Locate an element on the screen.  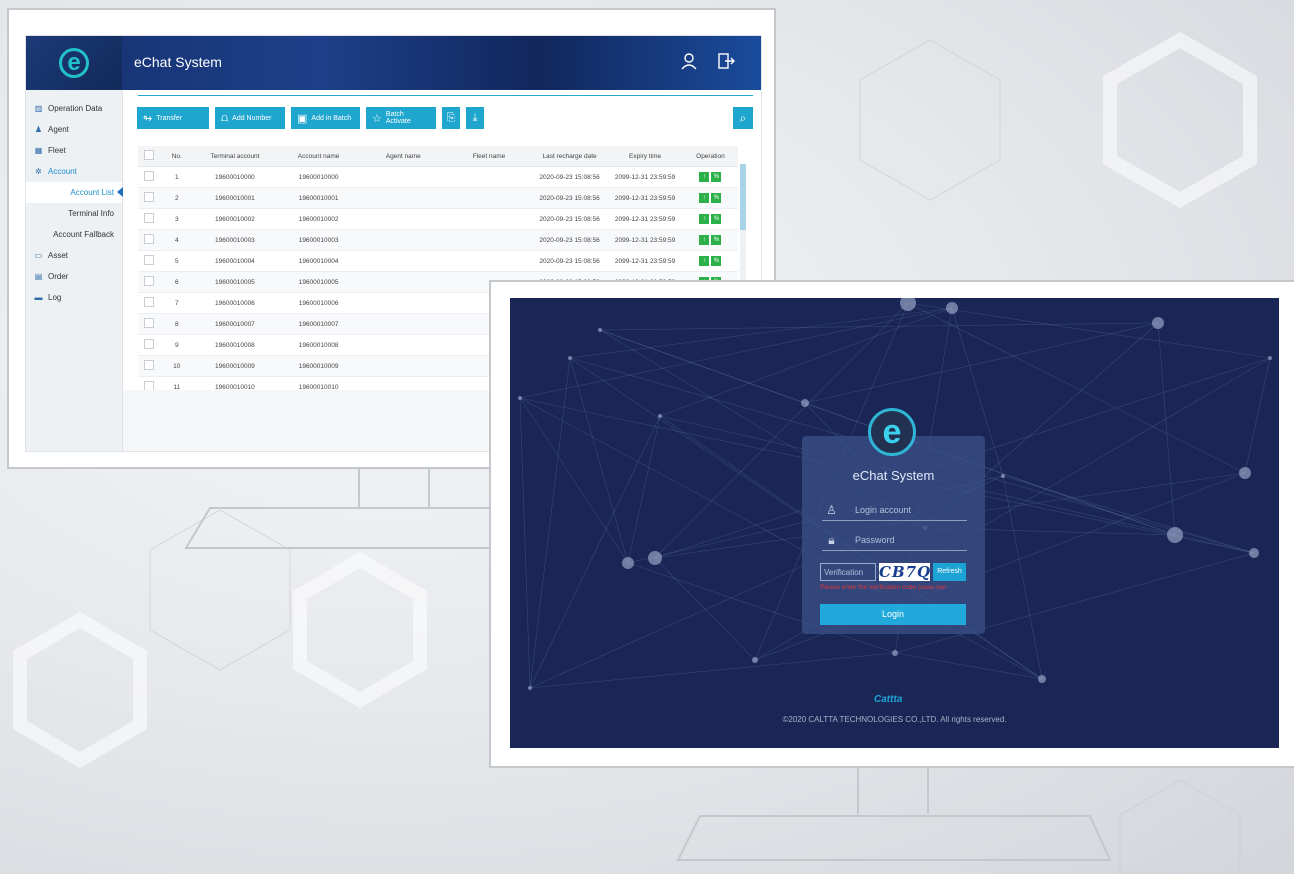
column-header: Last recharge date is located at coordinates (569, 156).